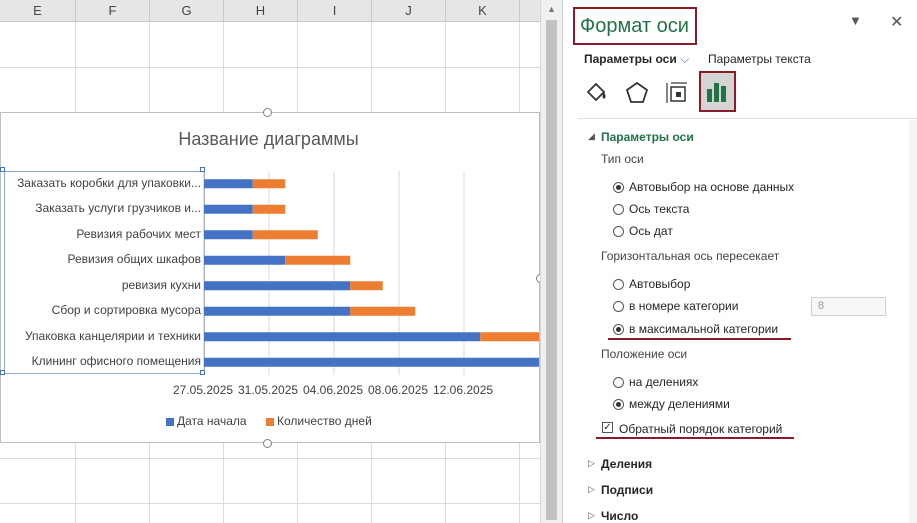 The height and width of the screenshot is (523, 917). Describe the element at coordinates (618, 209) in the screenshot. I see `radio-axis-type-text` at that location.